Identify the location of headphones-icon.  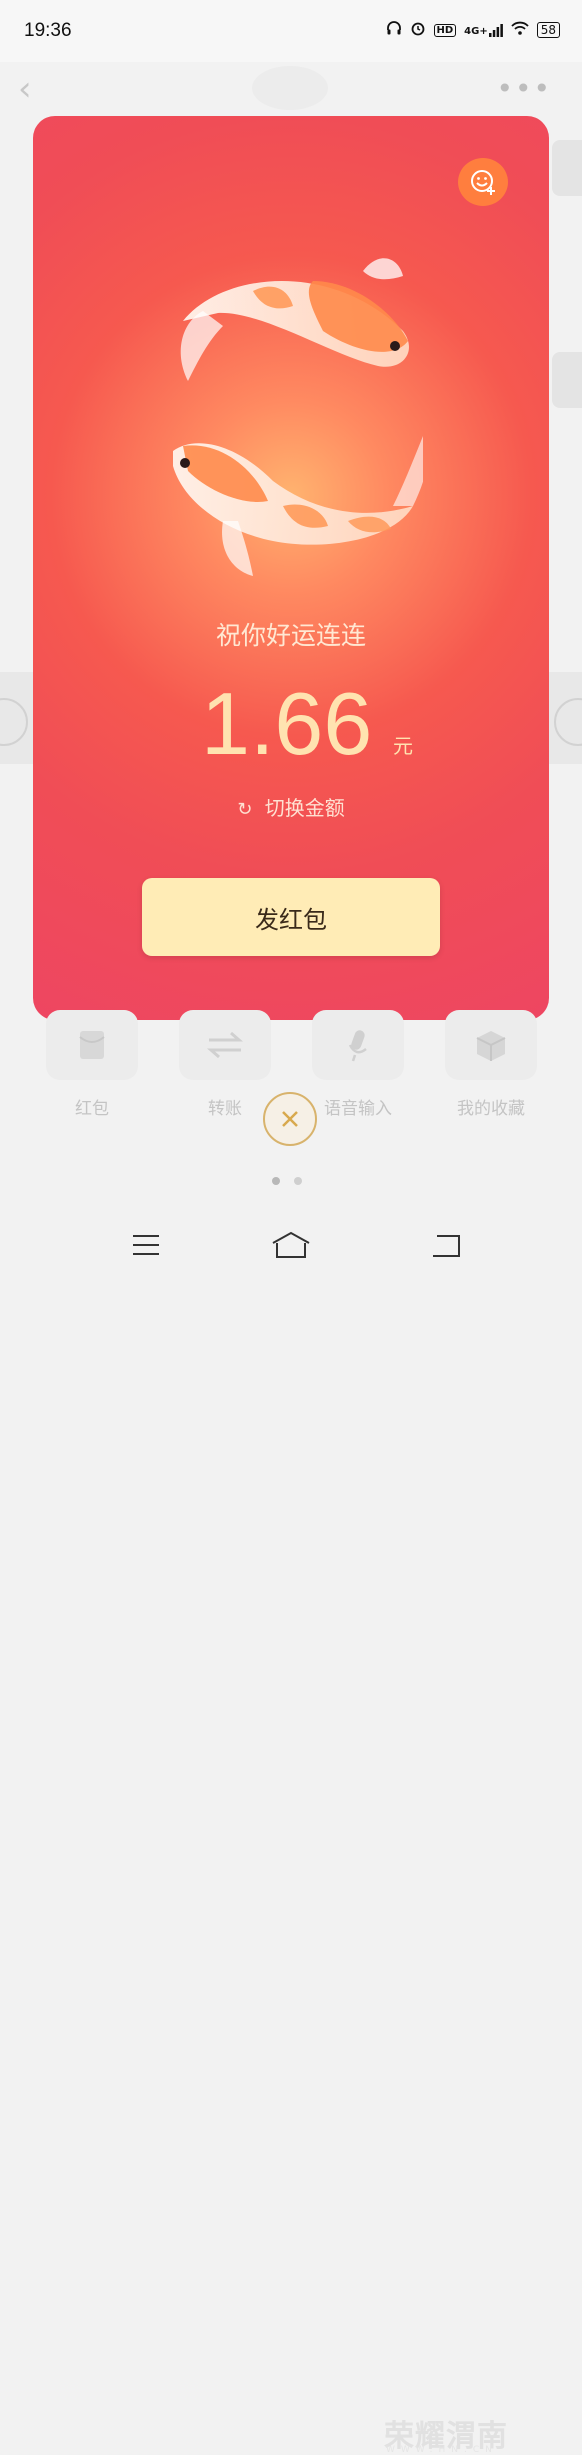
(394, 30).